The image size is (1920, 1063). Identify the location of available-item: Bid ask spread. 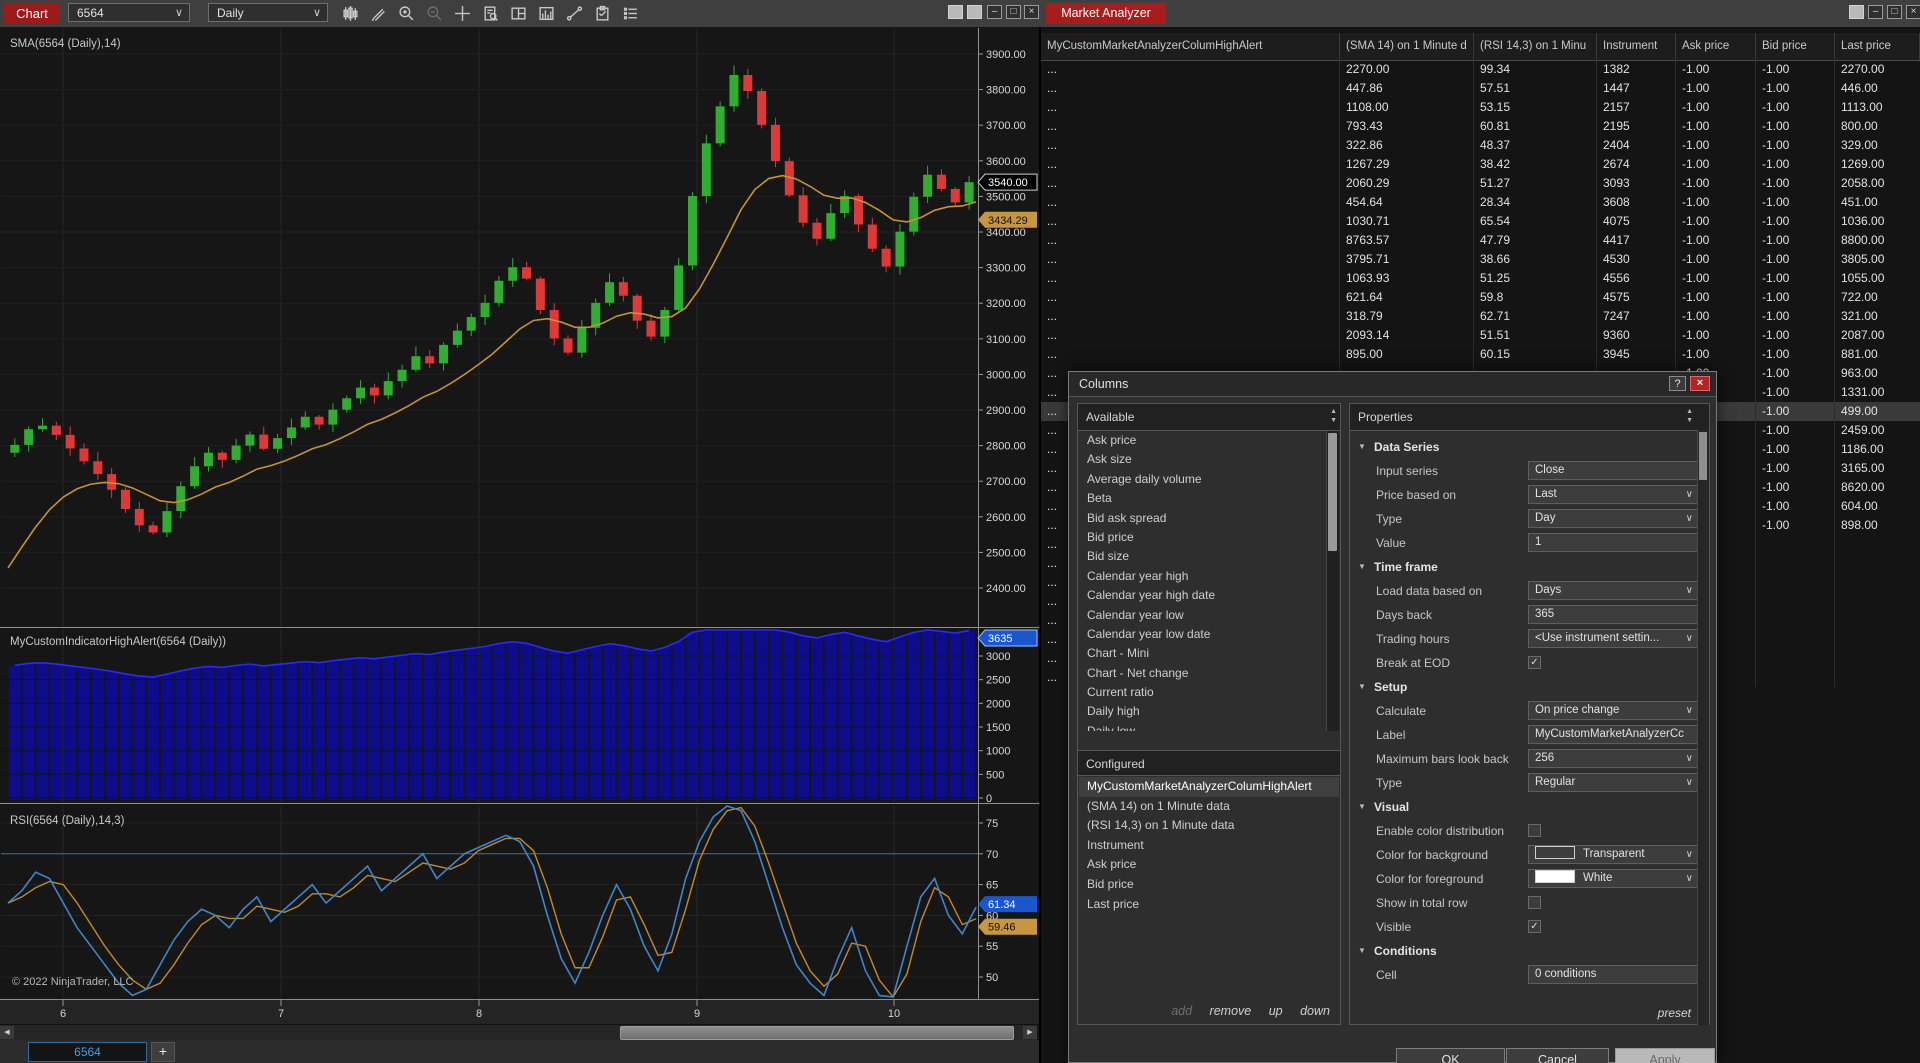
(1202, 518).